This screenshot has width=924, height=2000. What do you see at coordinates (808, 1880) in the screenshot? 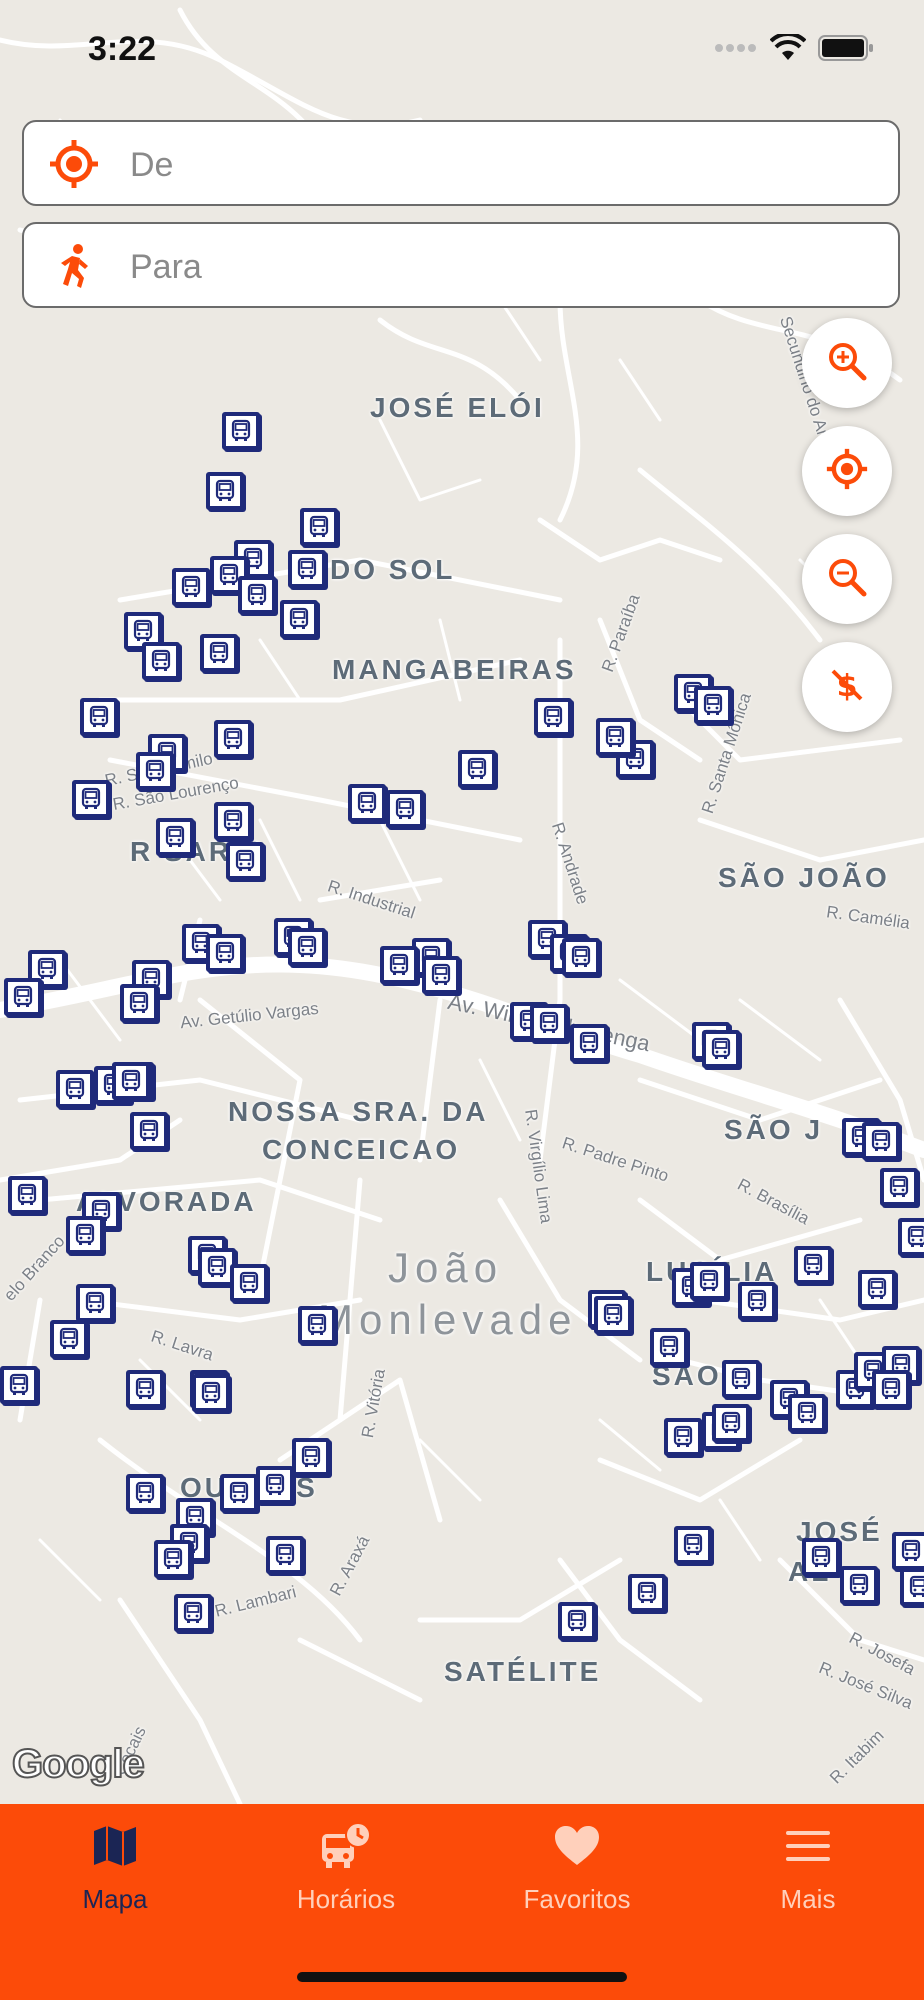
I see `tab-mais: Mais` at bounding box center [808, 1880].